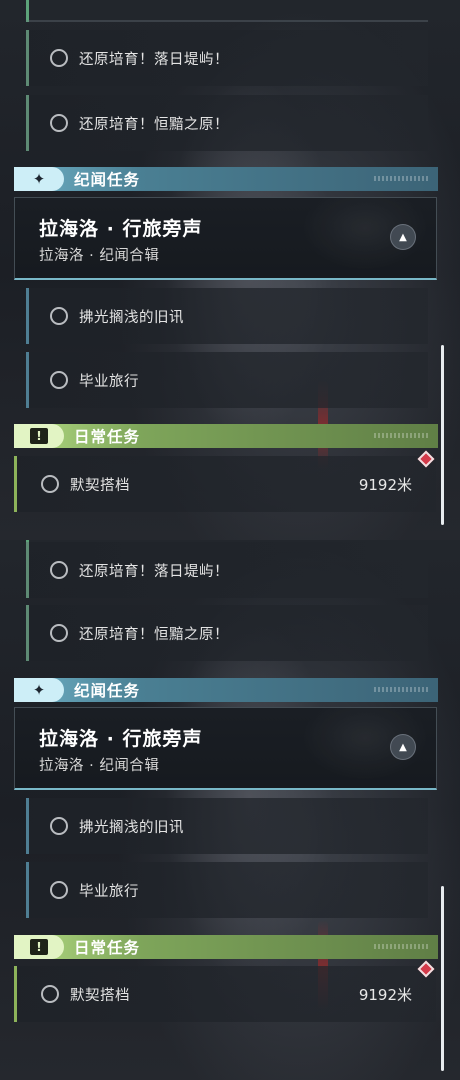 The height and width of the screenshot is (1080, 460). What do you see at coordinates (227, 21) in the screenshot?
I see `divider` at bounding box center [227, 21].